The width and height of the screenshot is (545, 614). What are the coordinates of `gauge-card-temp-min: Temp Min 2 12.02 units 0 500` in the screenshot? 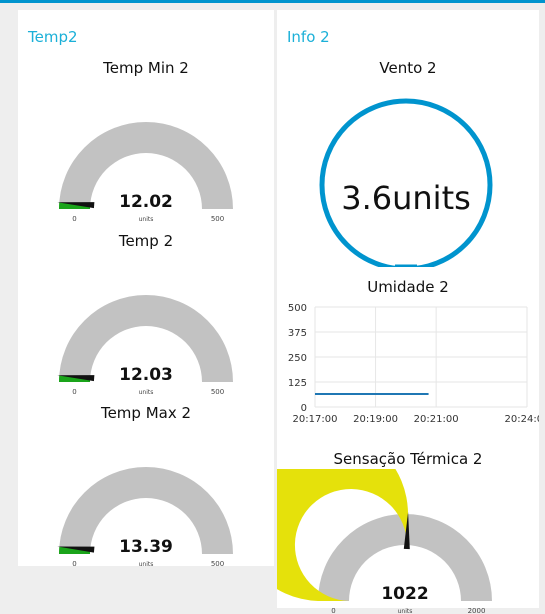 It's located at (146, 139).